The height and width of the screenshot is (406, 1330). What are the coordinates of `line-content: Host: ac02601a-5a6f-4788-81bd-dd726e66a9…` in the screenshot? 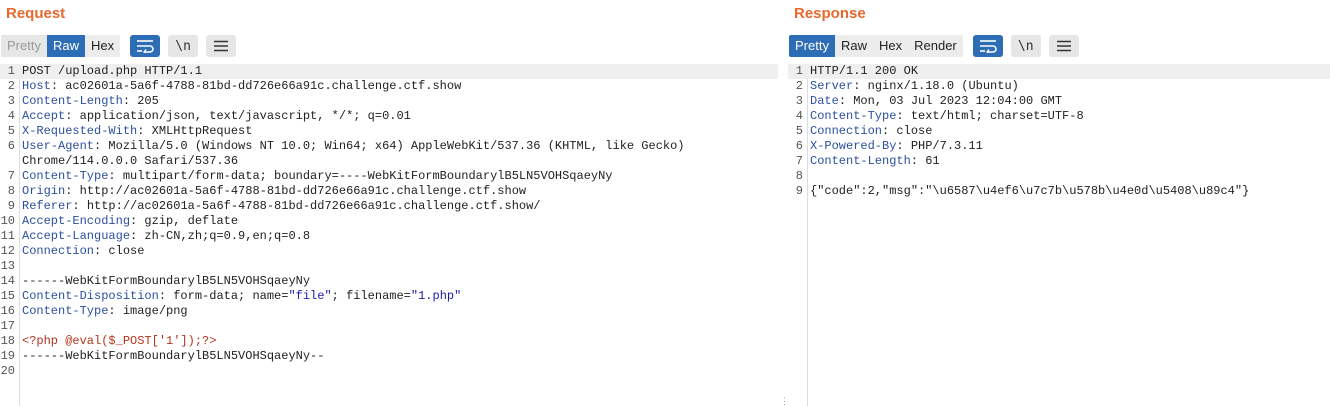 It's located at (241, 86).